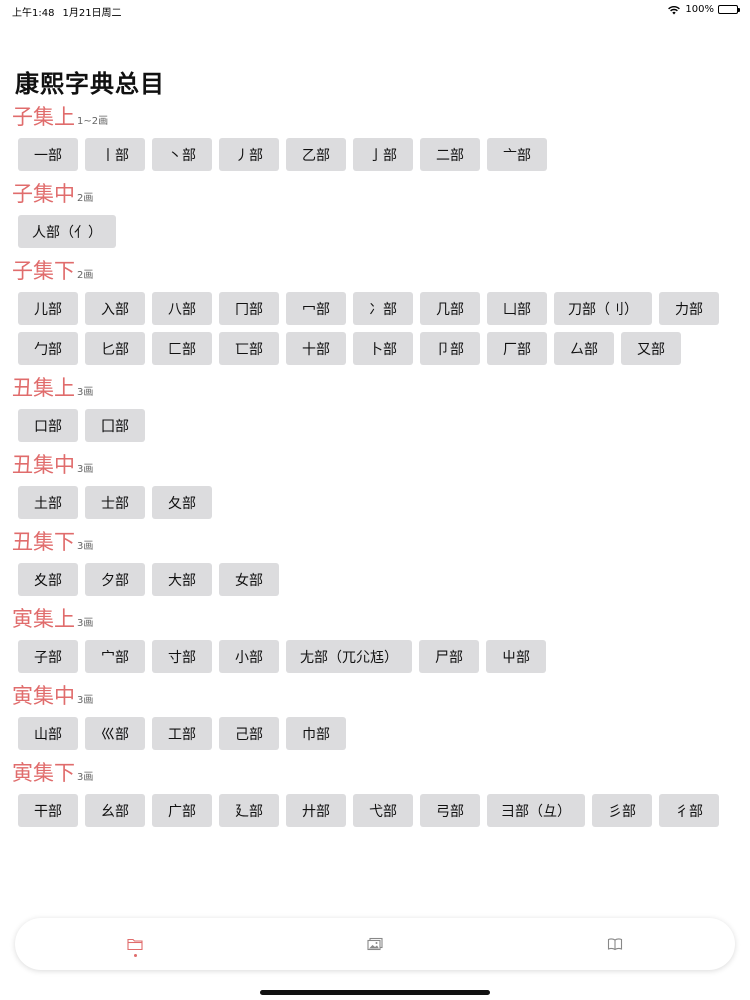 The width and height of the screenshot is (750, 1000). Describe the element at coordinates (651, 348) in the screenshot. I see `radical-button: 又部` at that location.